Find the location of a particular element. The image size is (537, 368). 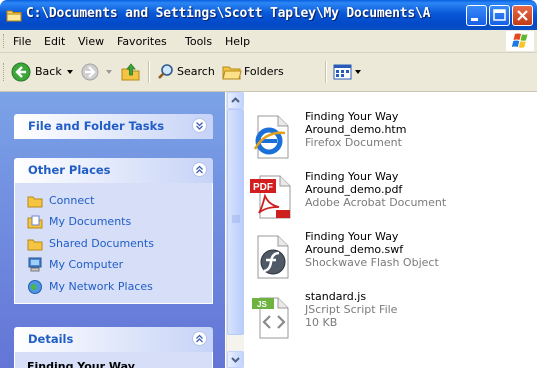

file-name-line: Around_demo.htm is located at coordinates (356, 129).